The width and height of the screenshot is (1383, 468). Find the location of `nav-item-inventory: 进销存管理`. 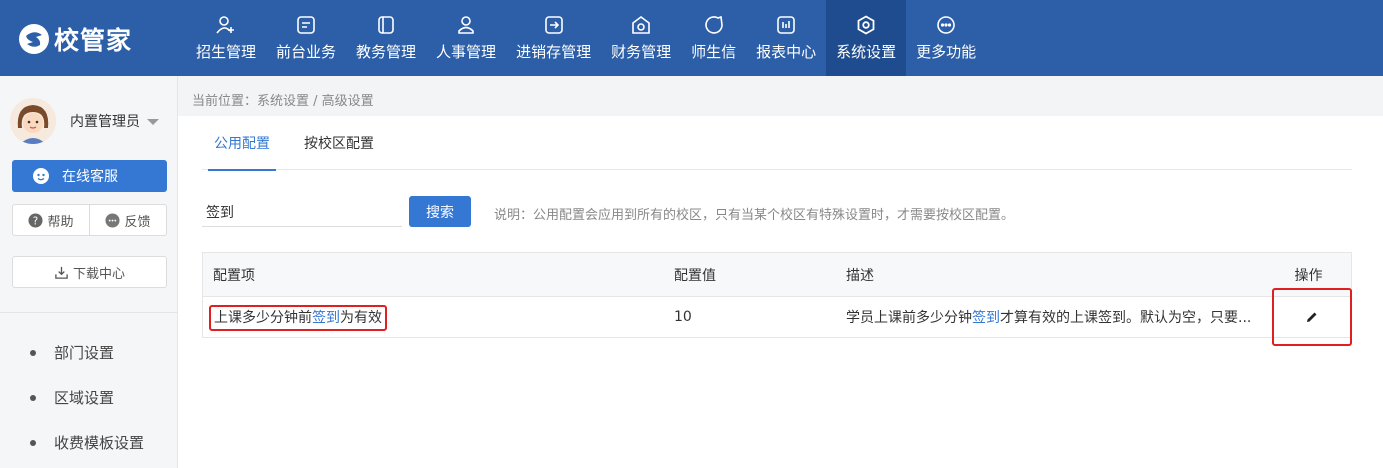

nav-item-inventory: 进销存管理 is located at coordinates (553, 38).